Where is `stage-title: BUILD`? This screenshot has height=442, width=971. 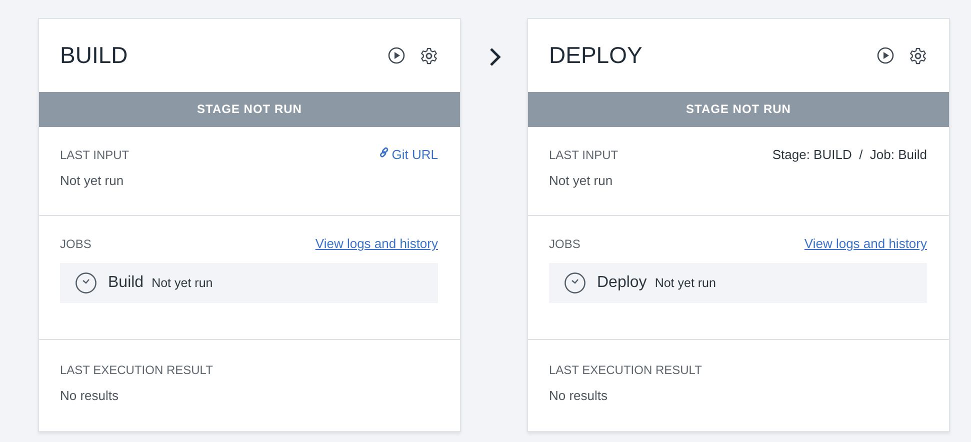
stage-title: BUILD is located at coordinates (94, 55).